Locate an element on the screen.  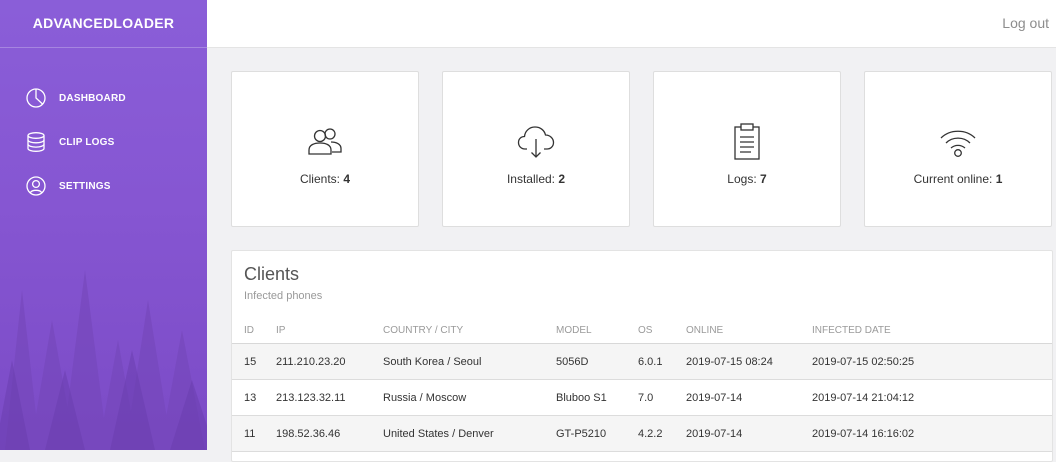
column-header-infected-date: INFECTED DATE is located at coordinates (926, 331).